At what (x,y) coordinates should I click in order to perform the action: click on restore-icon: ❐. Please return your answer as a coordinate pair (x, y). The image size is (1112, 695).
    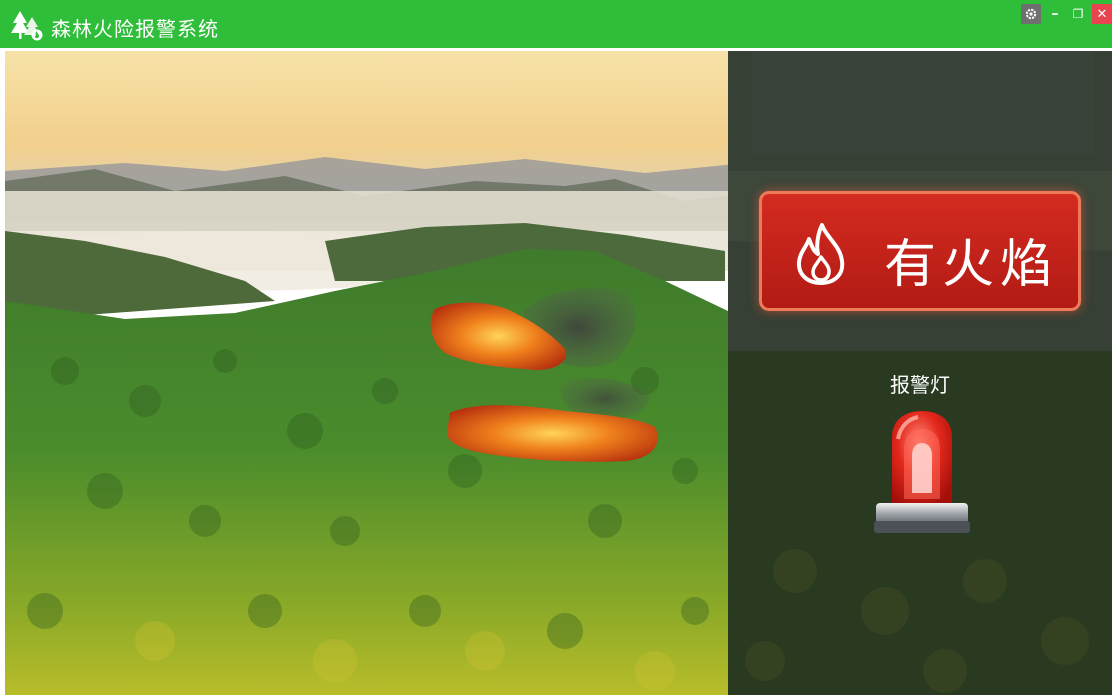
    Looking at the image, I should click on (1078, 14).